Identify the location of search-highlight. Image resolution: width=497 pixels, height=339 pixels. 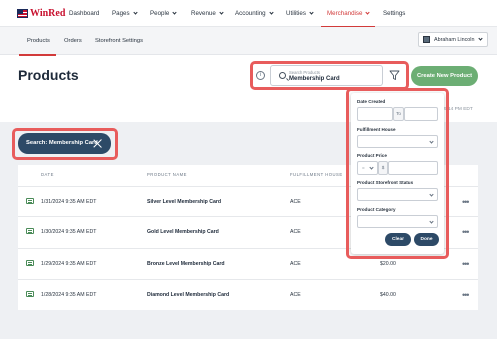
(329, 75).